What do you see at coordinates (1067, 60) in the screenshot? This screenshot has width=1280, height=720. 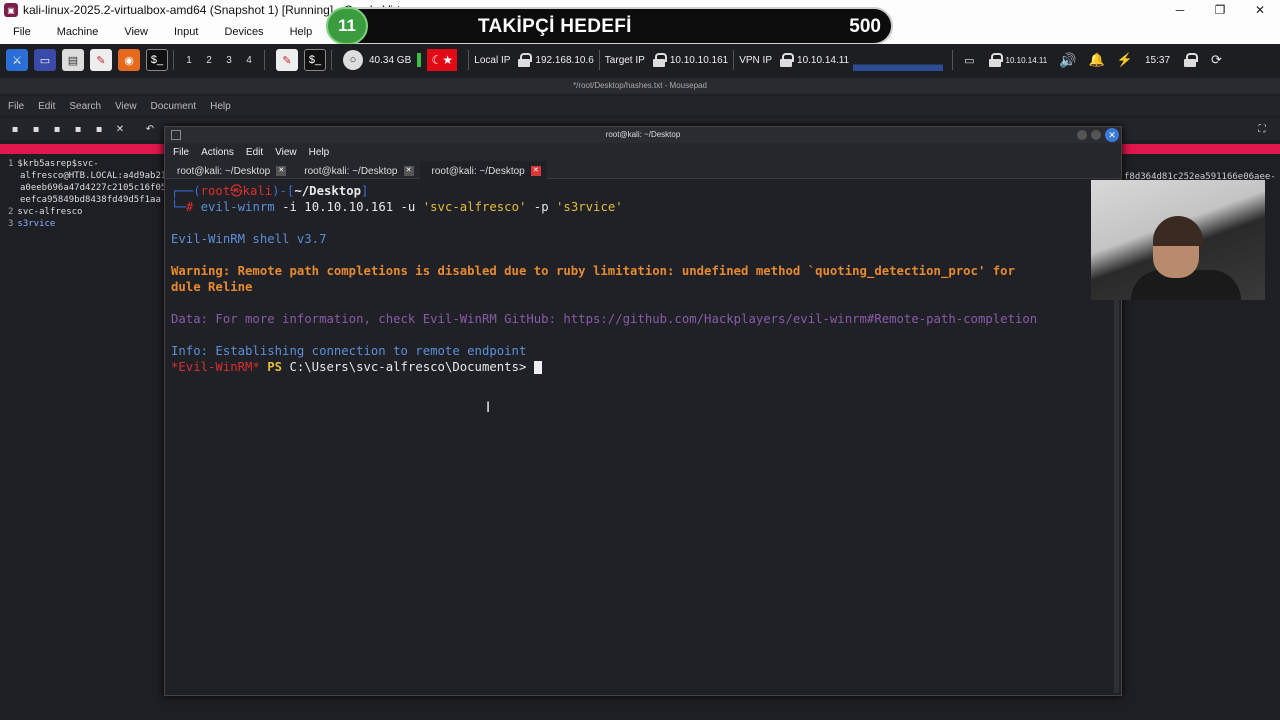 I see `volume-icon: 🔊` at bounding box center [1067, 60].